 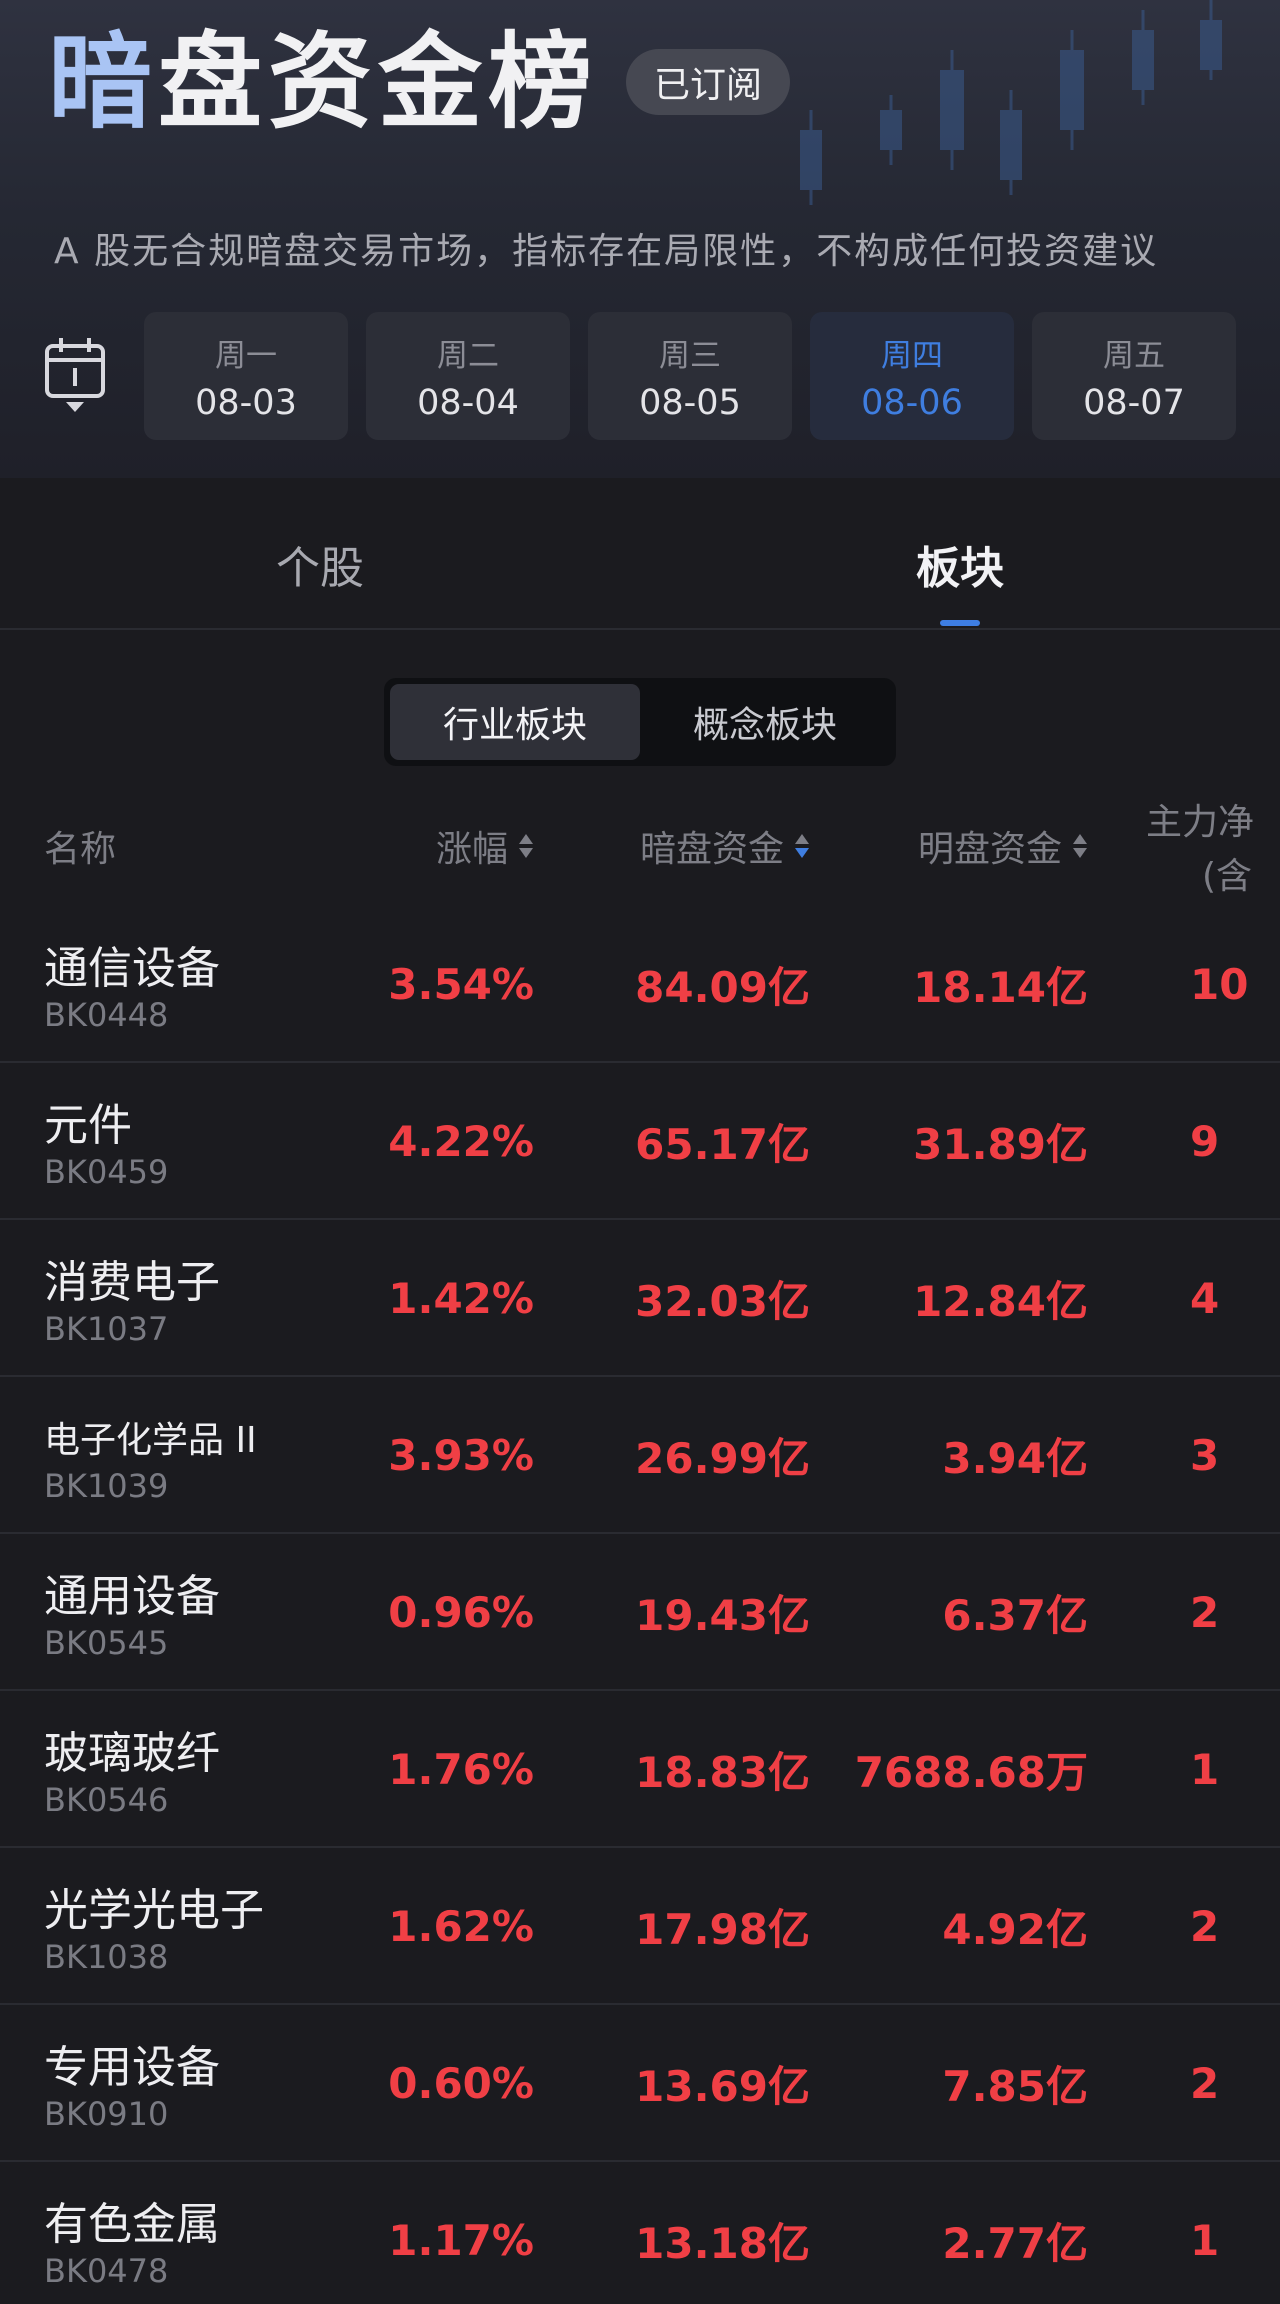 I want to click on column-header-change-label: 涨幅, so click(x=471, y=849).